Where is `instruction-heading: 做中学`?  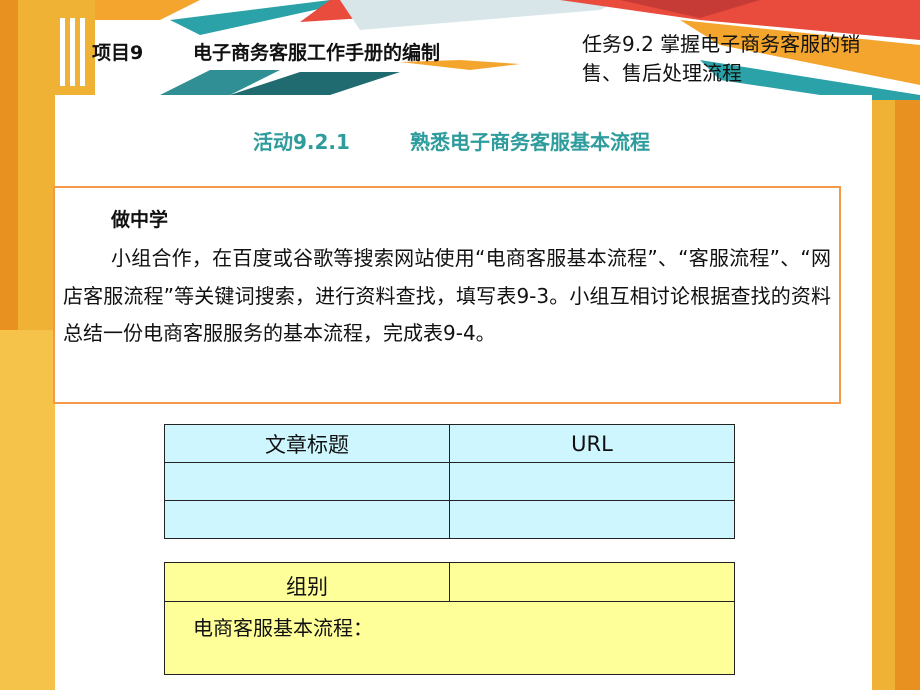 instruction-heading: 做中学 is located at coordinates (140, 220).